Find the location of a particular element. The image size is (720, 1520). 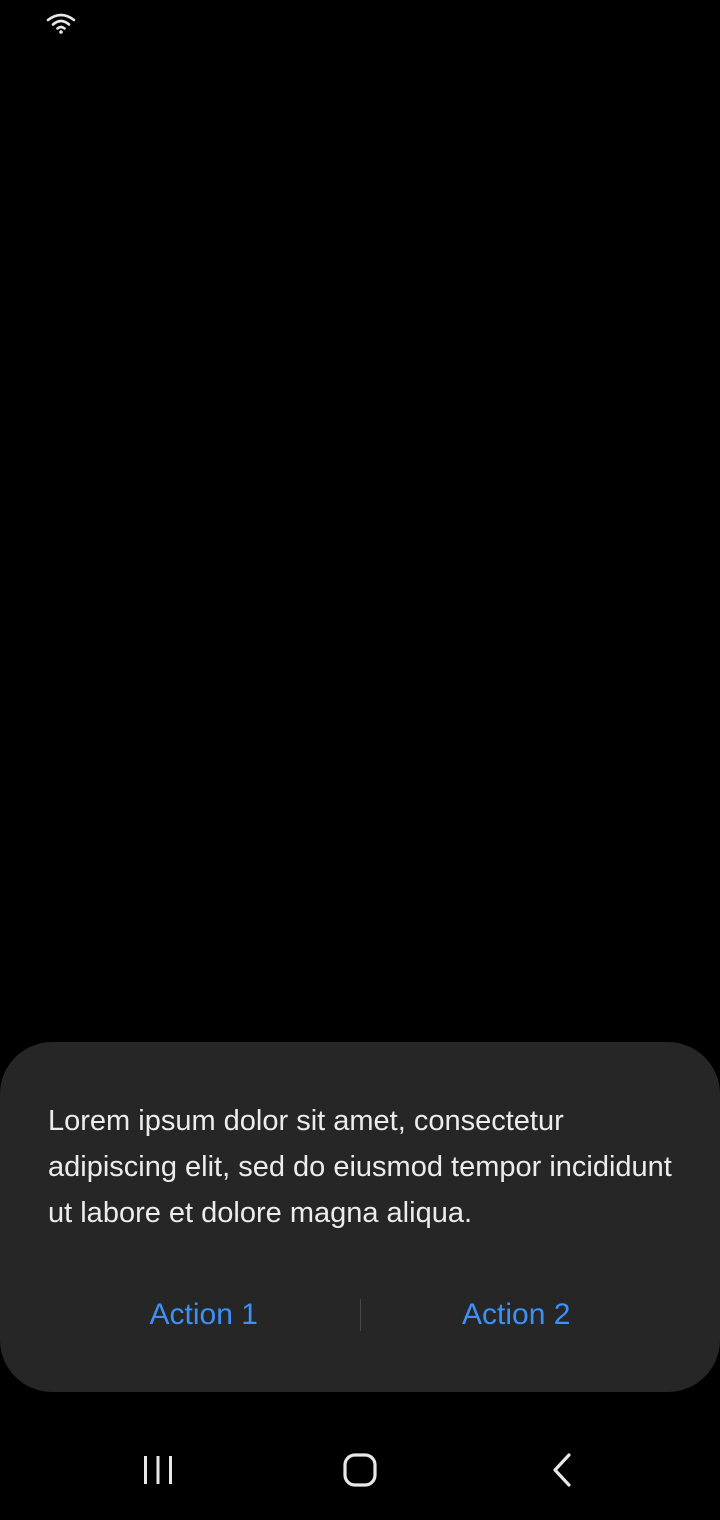

status-bar is located at coordinates (360, 24).